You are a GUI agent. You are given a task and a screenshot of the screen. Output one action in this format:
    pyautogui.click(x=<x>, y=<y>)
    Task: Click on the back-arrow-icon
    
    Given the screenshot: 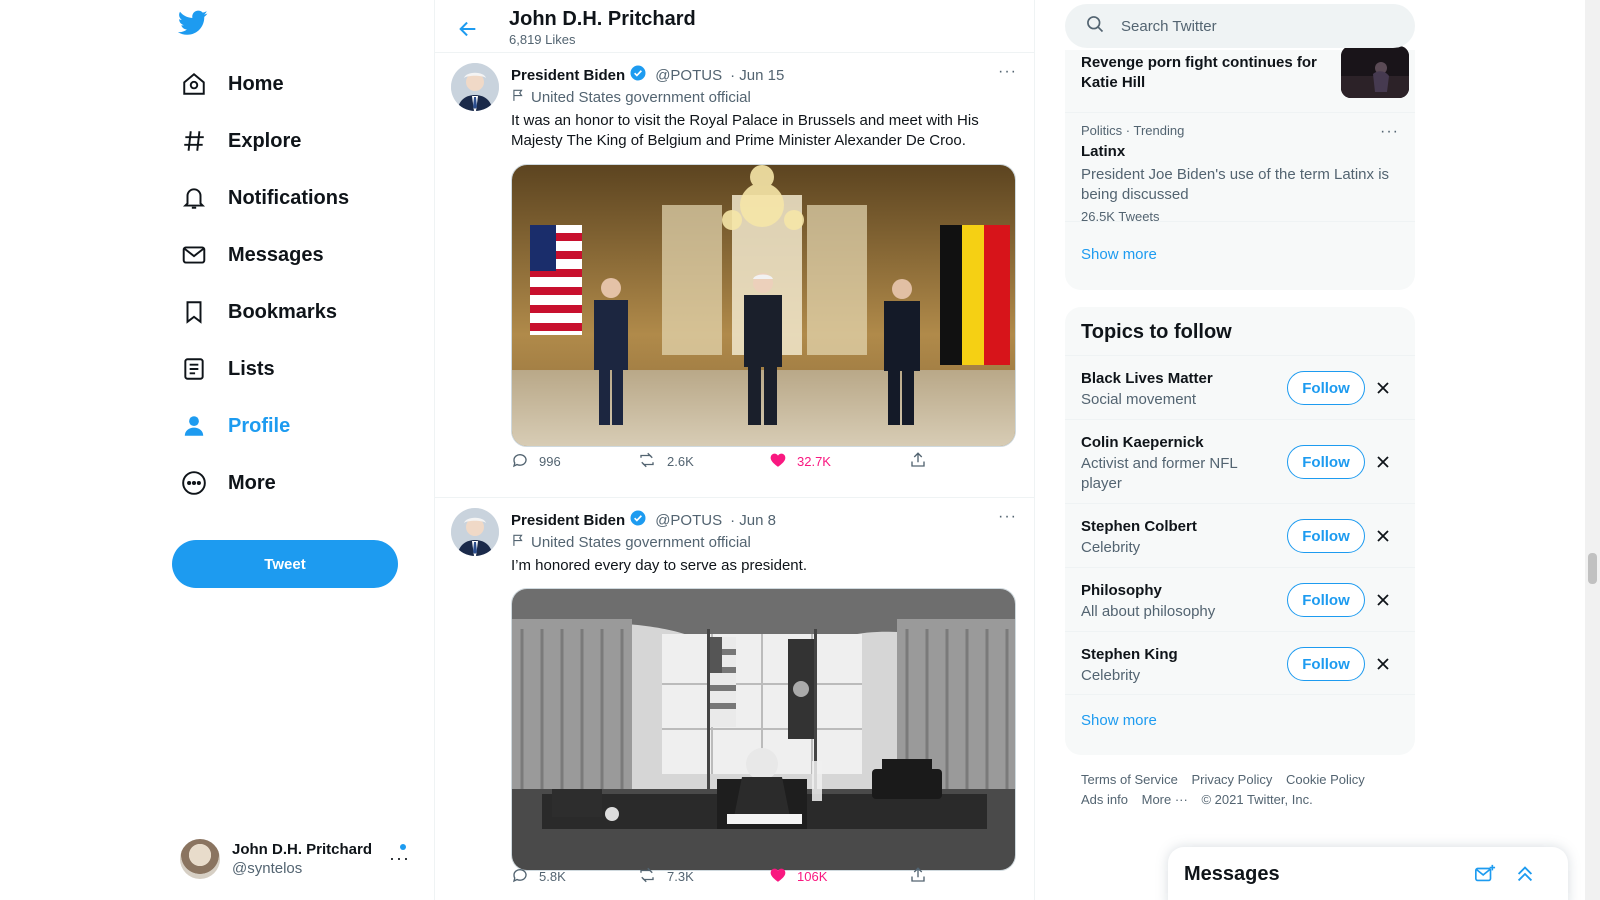 What is the action you would take?
    pyautogui.click(x=468, y=29)
    